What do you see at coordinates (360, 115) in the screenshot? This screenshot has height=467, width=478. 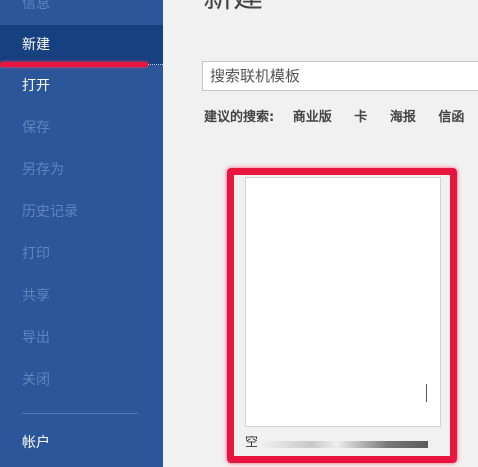 I see `suggested-link-card: 卡` at bounding box center [360, 115].